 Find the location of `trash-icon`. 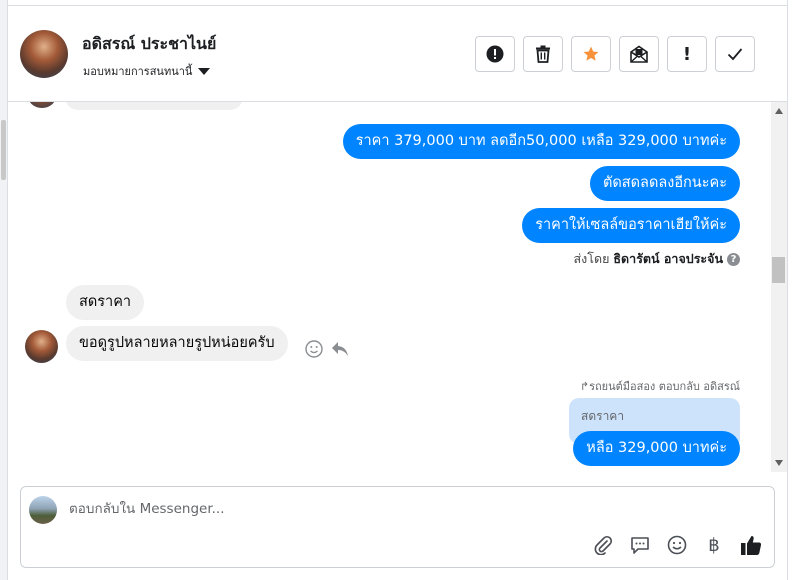

trash-icon is located at coordinates (543, 54).